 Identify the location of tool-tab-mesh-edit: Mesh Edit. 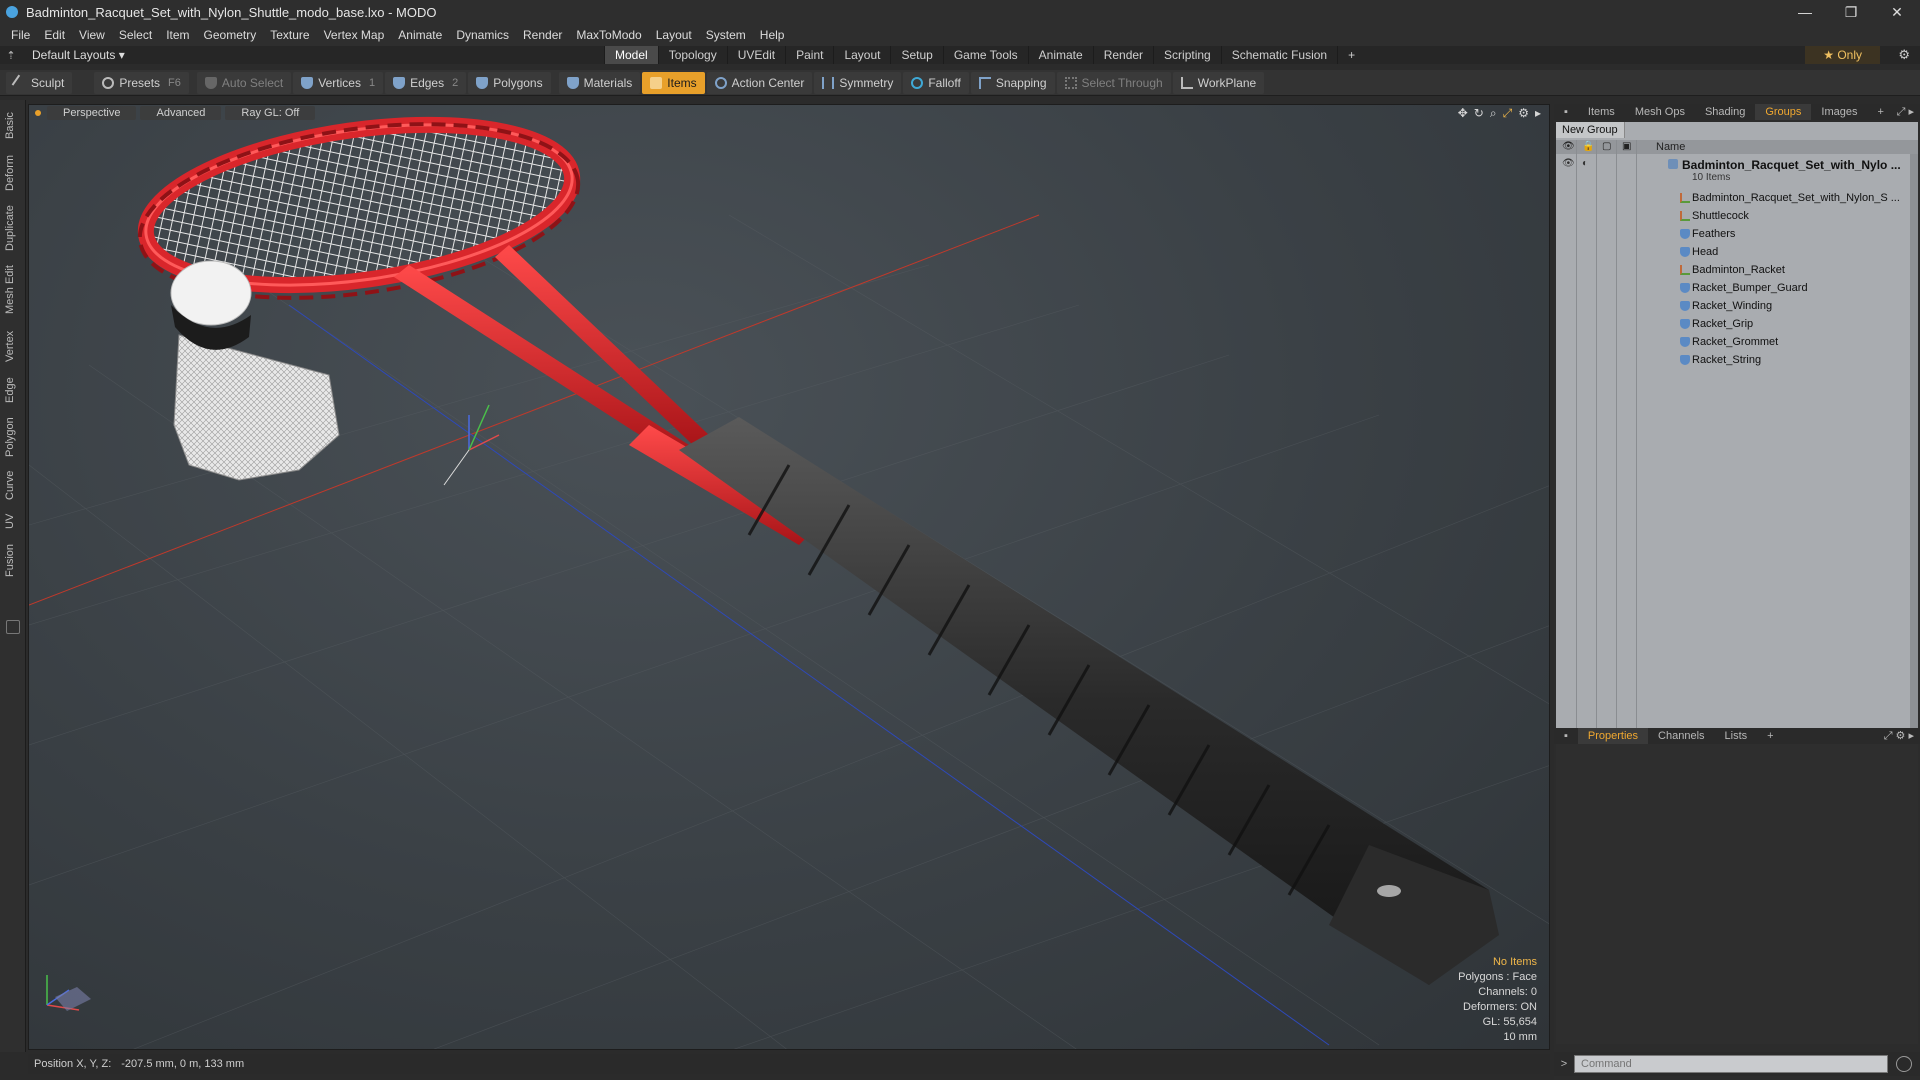
(13, 290).